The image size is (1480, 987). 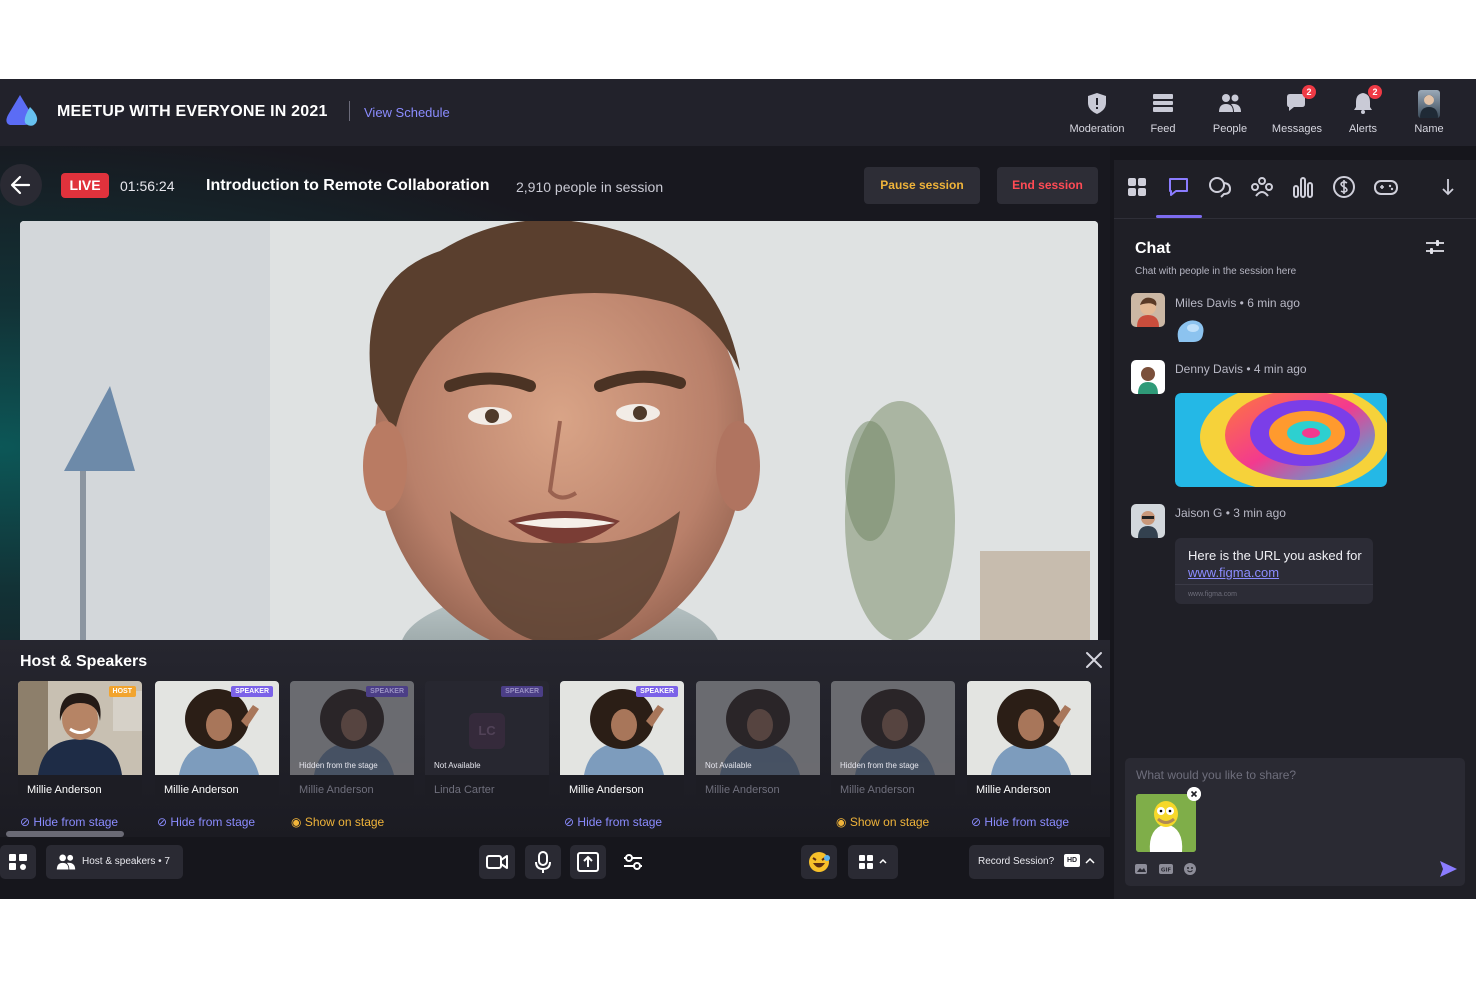 I want to click on sliders-icon, so click(x=633, y=862).